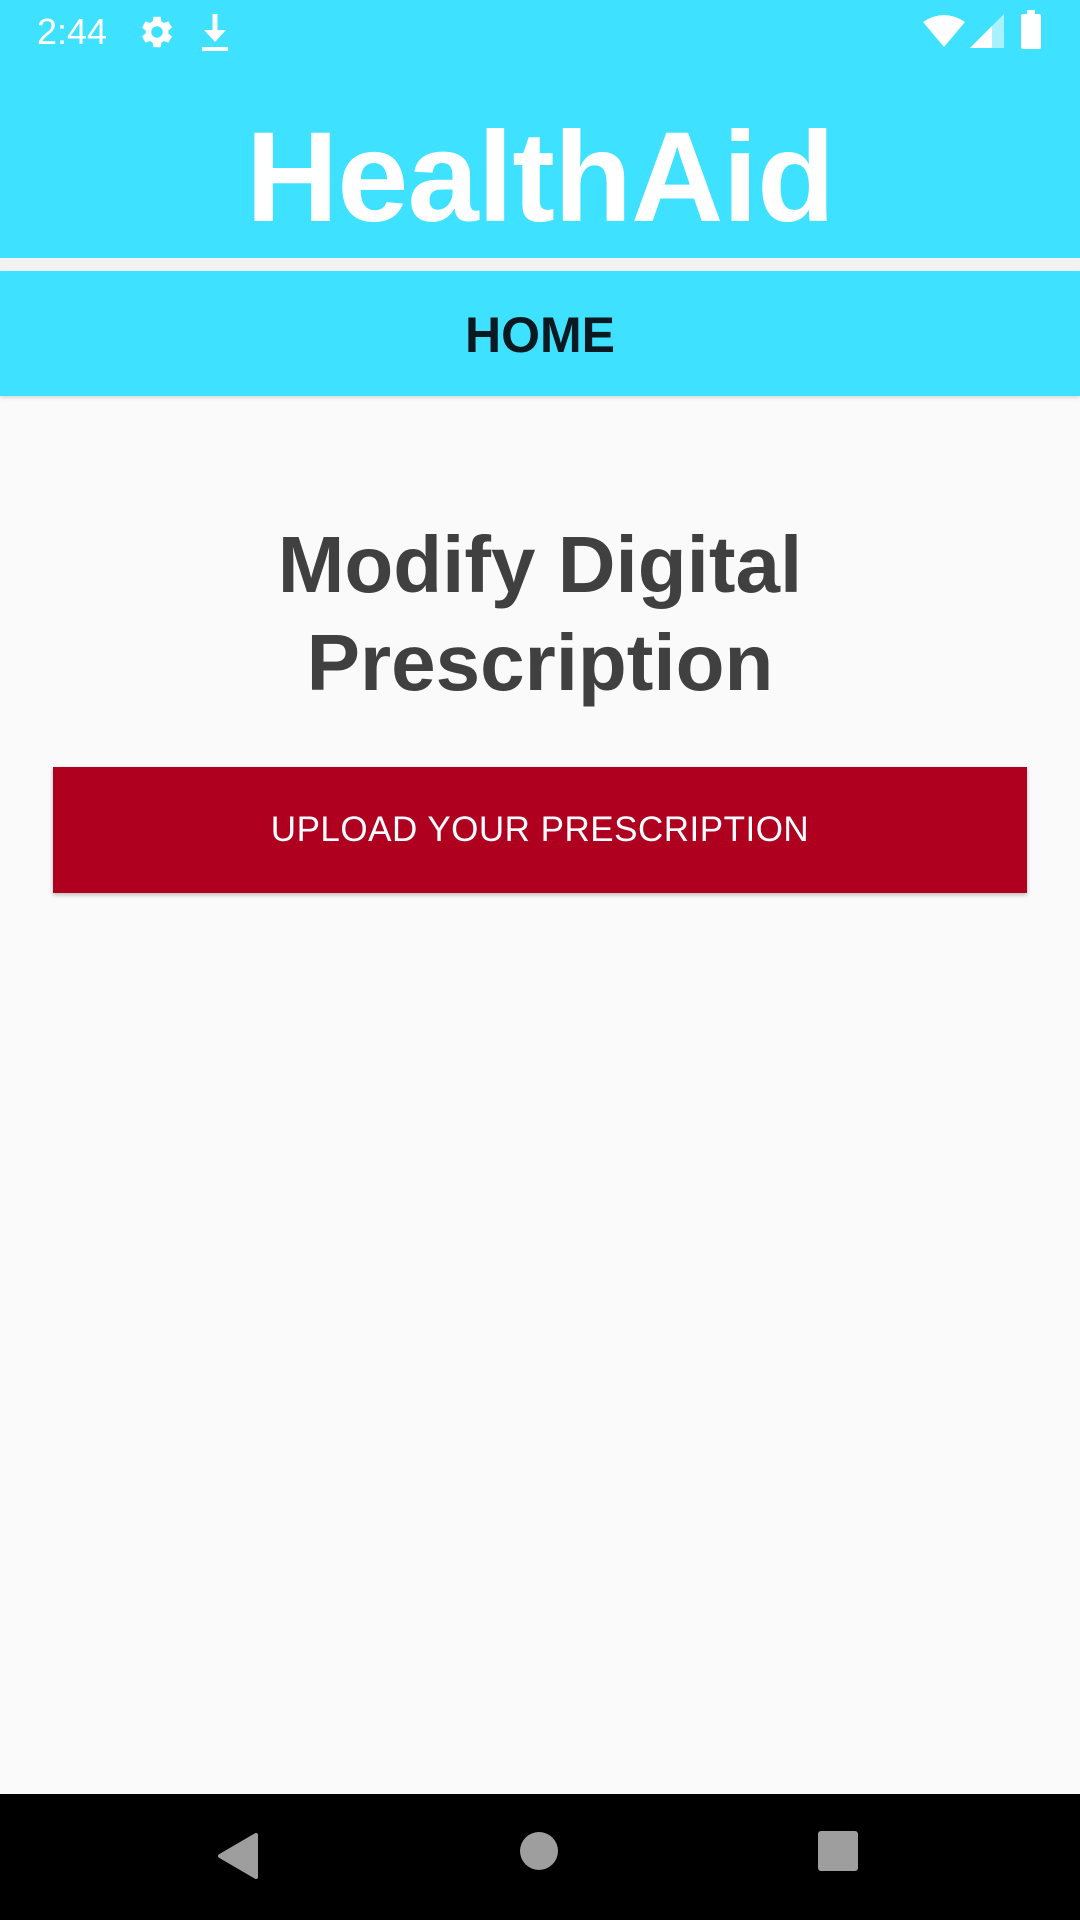  I want to click on page-heading: Modify Digital Prescription, so click(540, 613).